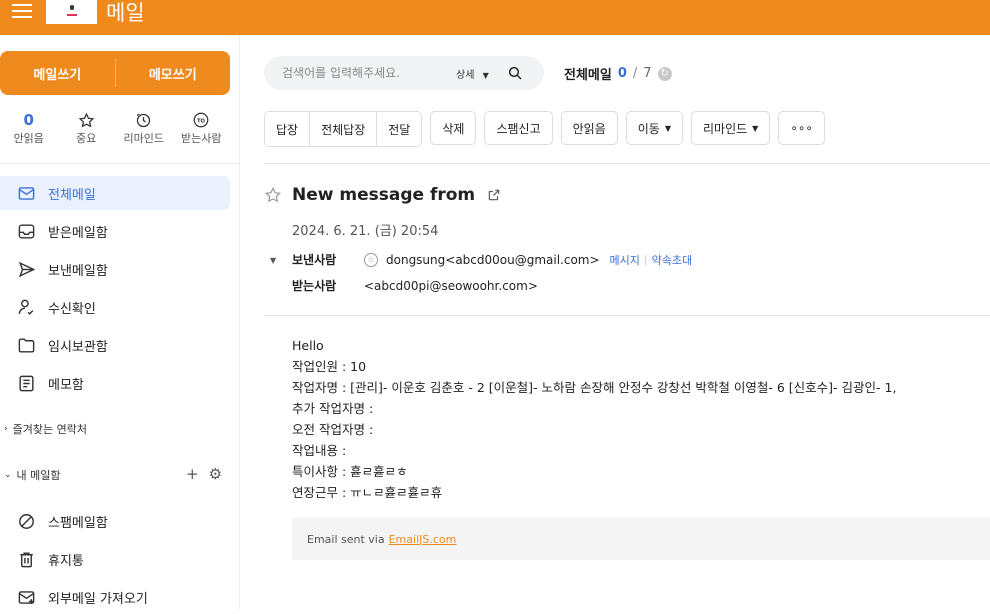 This screenshot has width=990, height=614. I want to click on message-date: 2024. 6. 21. (금) 20:54, so click(365, 231).